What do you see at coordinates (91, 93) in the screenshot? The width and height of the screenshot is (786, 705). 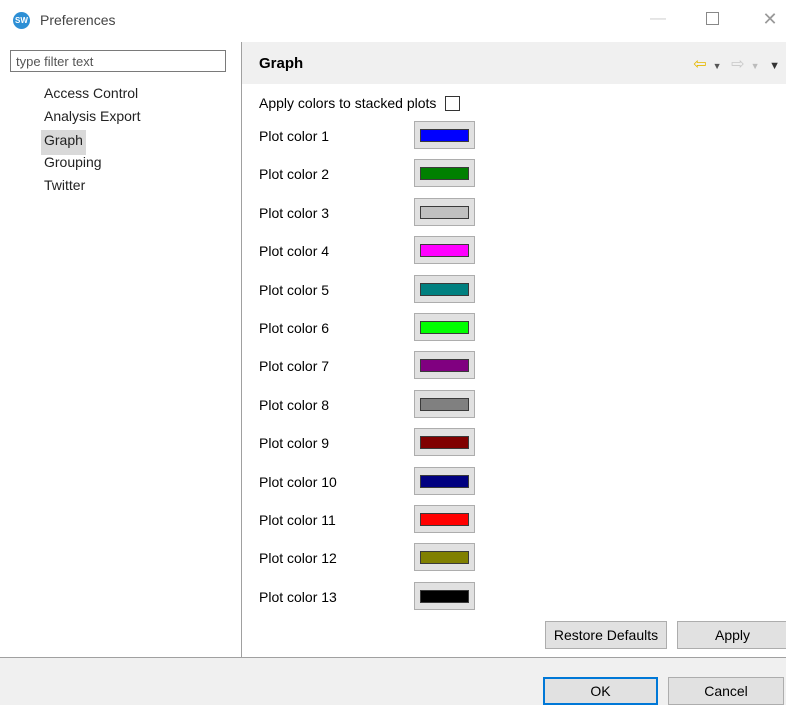 I see `tree-item-access-control: Access Control` at bounding box center [91, 93].